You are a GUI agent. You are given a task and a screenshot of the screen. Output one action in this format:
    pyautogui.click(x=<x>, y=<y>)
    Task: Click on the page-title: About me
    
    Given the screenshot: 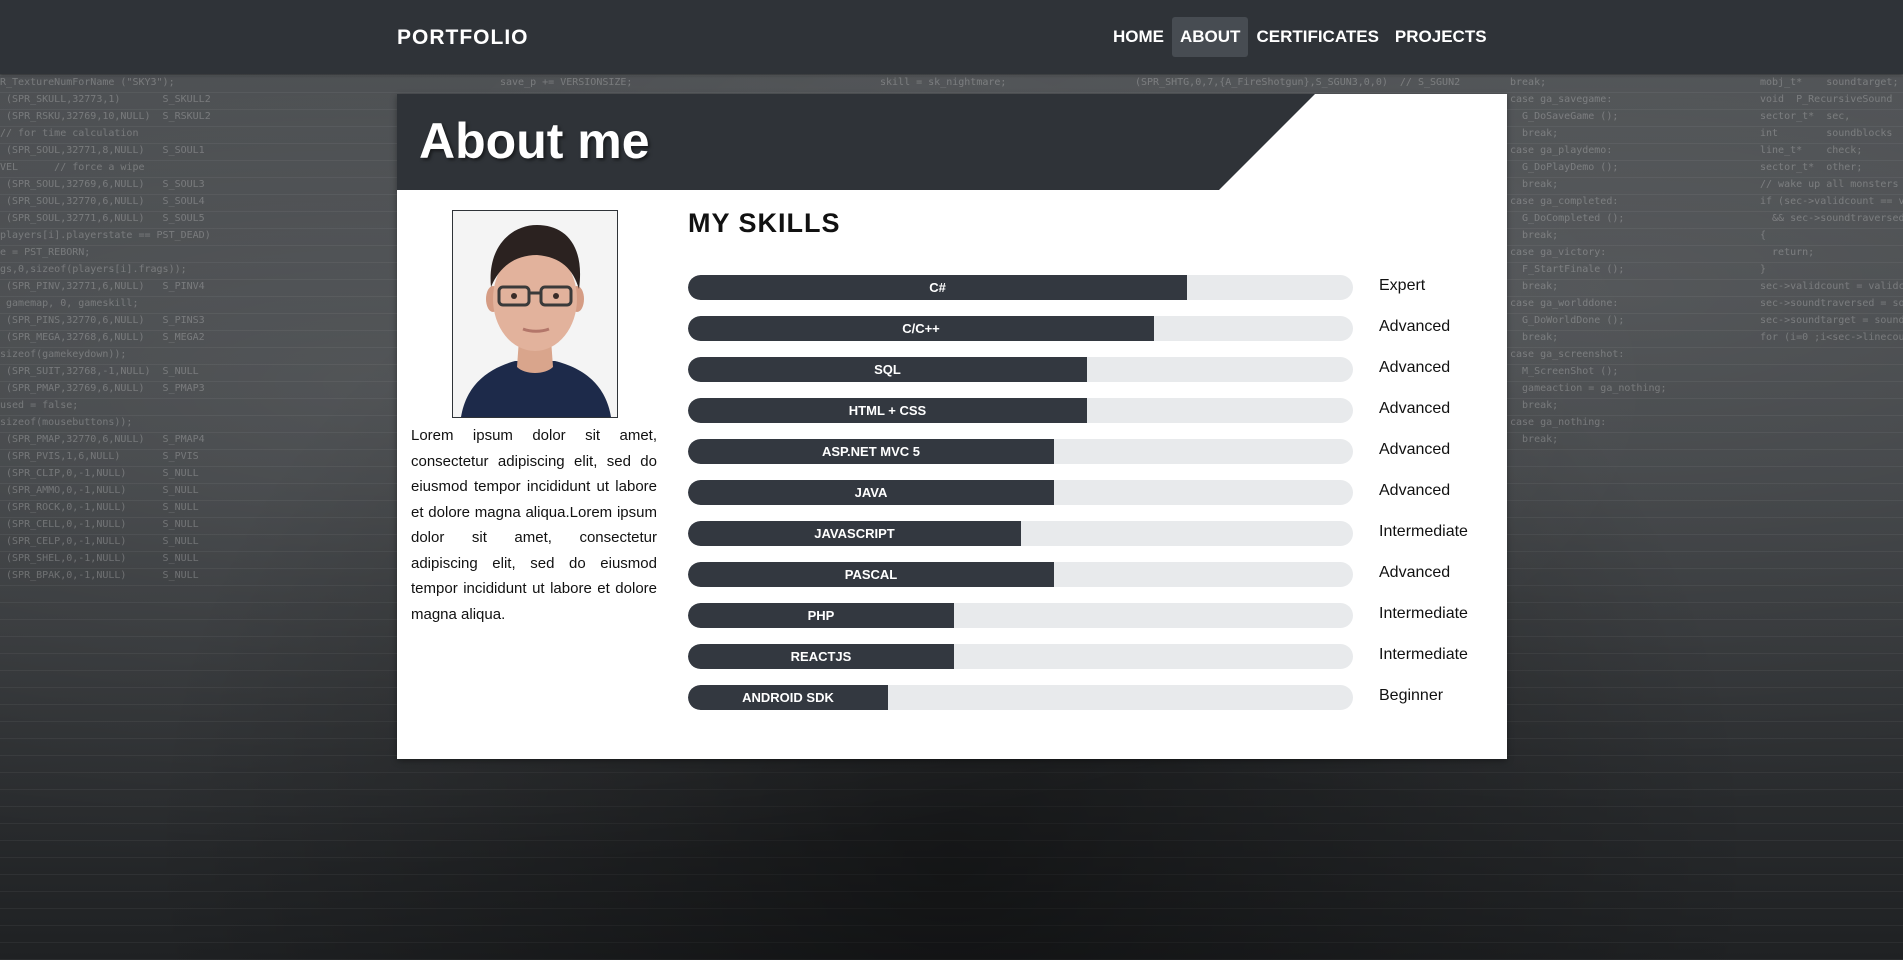 What is the action you would take?
    pyautogui.click(x=534, y=141)
    